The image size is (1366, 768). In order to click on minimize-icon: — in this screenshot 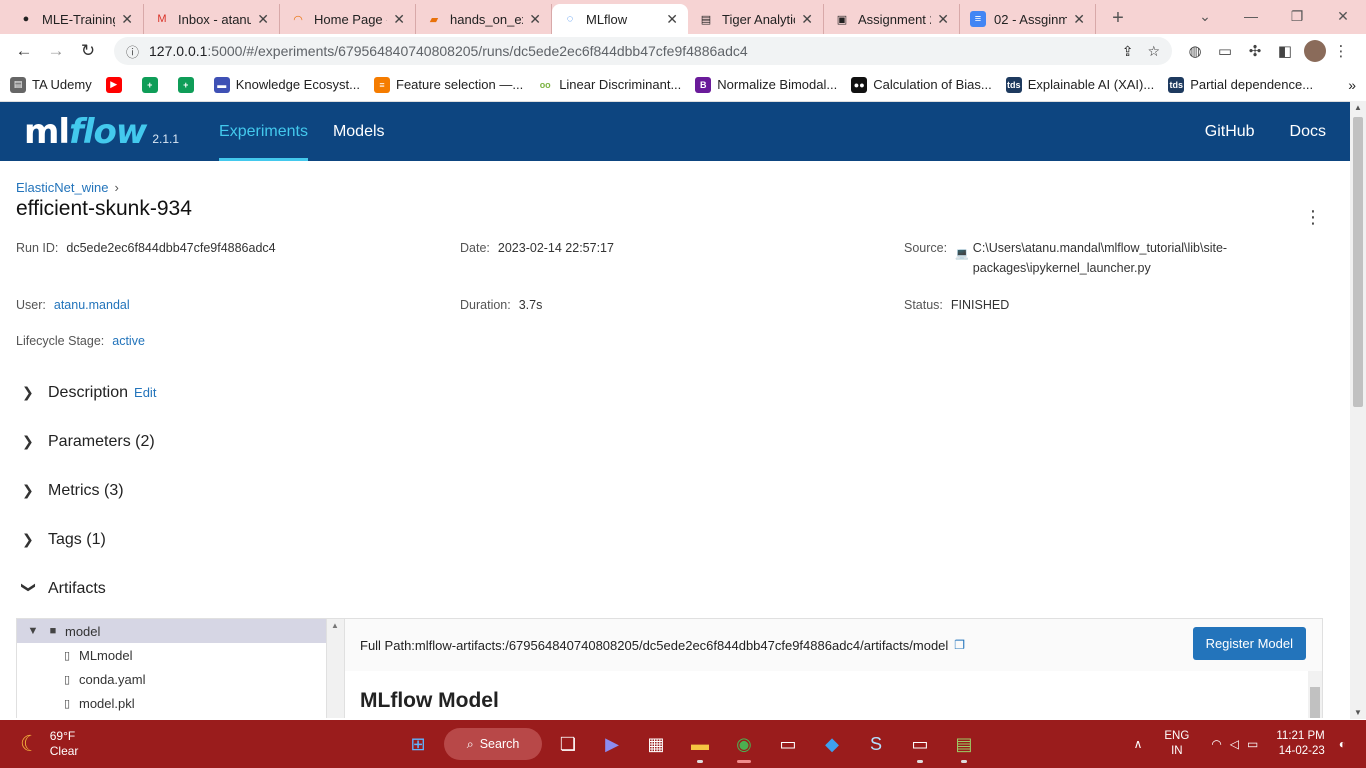, I will do `click(1251, 16)`.